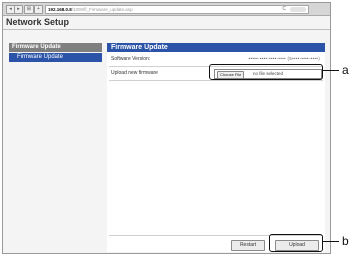 This screenshot has width=354, height=255. What do you see at coordinates (345, 241) in the screenshot?
I see `callout-b-label: b` at bounding box center [345, 241].